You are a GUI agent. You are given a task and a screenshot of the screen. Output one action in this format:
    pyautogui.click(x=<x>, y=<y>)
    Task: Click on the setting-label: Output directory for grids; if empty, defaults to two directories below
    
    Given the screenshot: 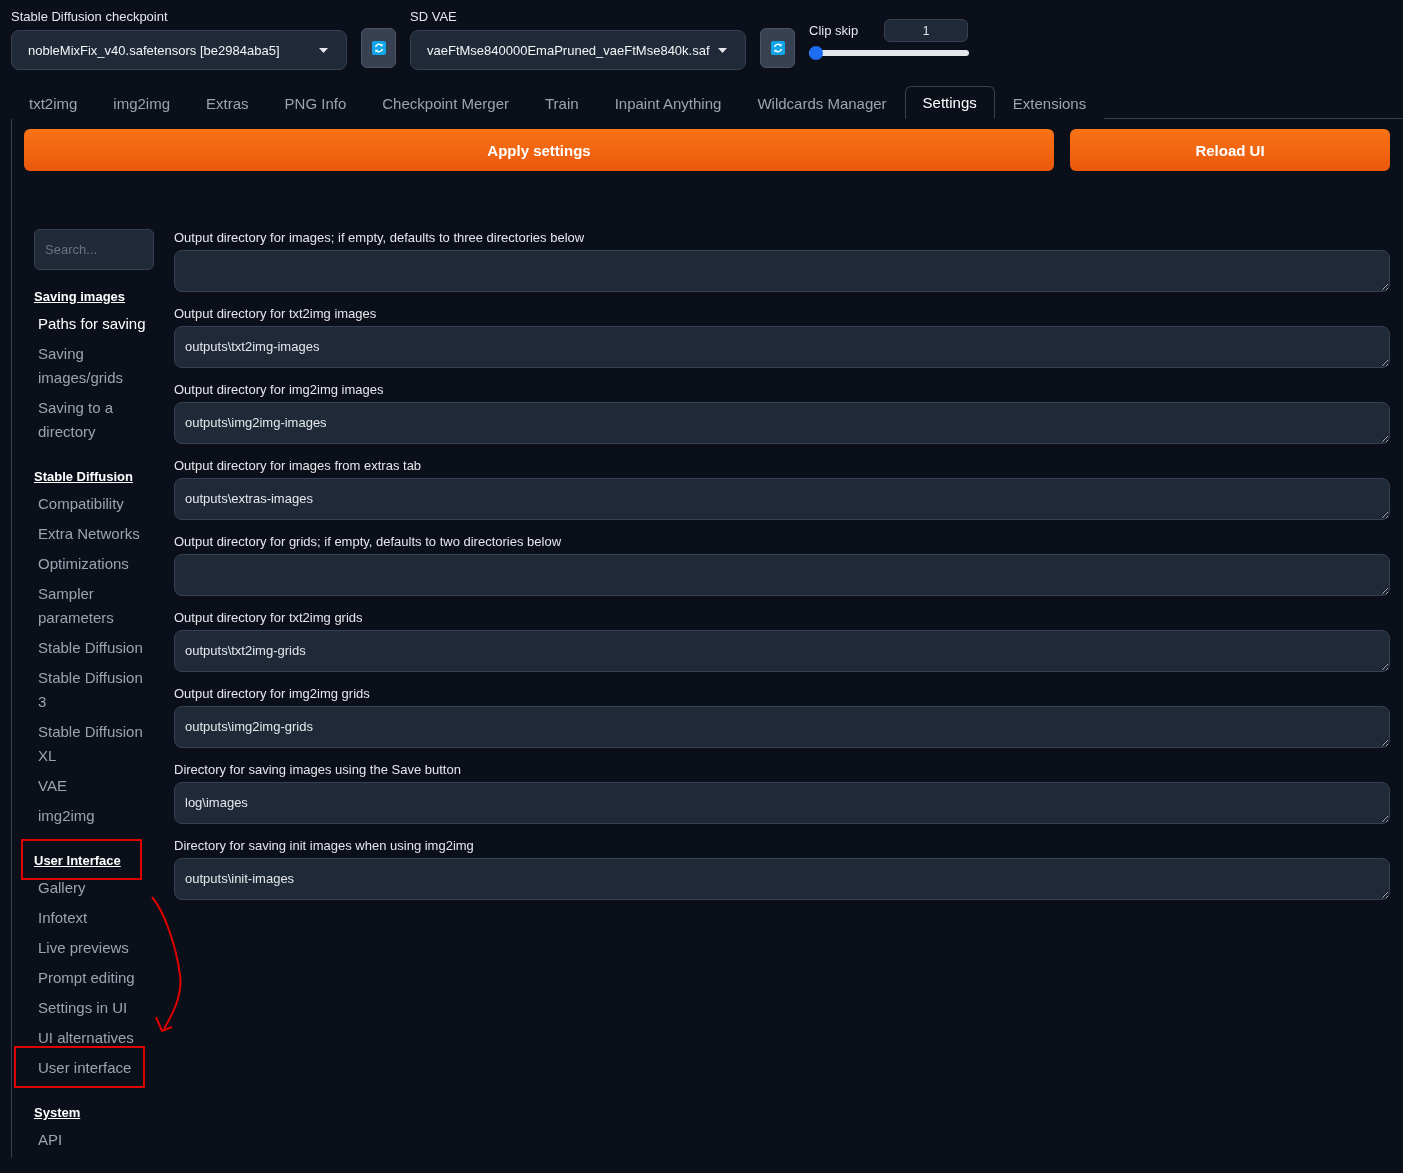 What is the action you would take?
    pyautogui.click(x=368, y=542)
    